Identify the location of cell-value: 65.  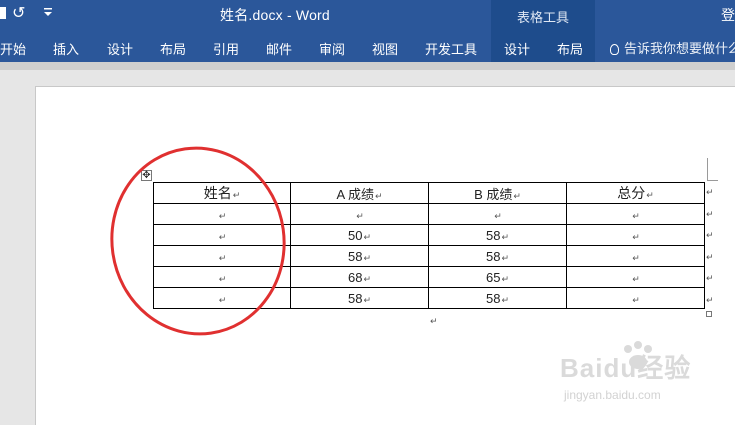
(493, 277).